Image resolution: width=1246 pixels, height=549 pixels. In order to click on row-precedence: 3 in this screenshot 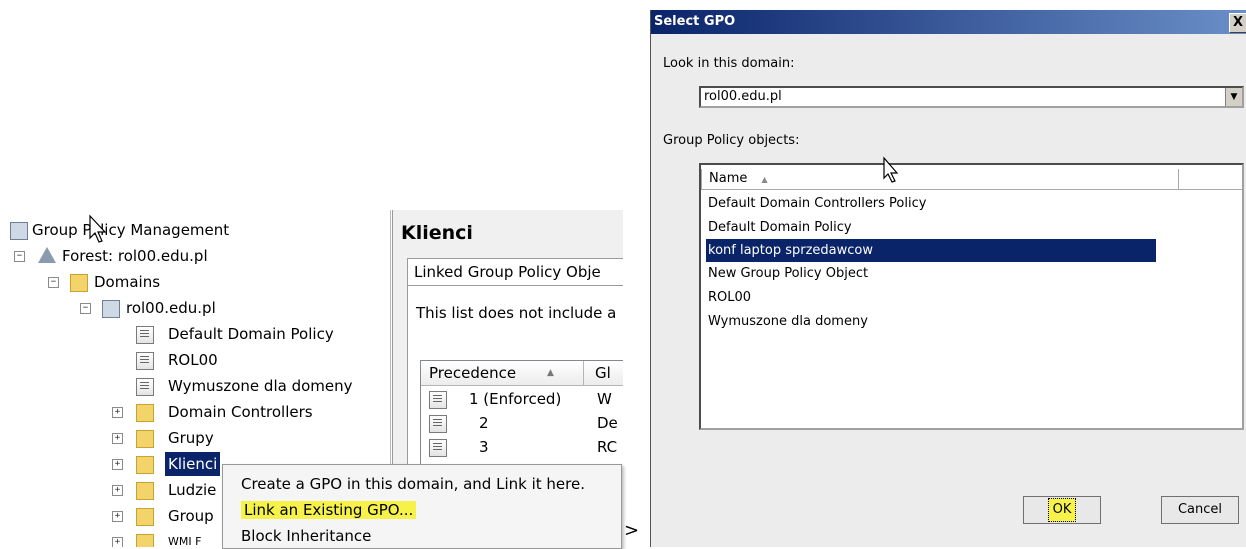, I will do `click(484, 447)`.